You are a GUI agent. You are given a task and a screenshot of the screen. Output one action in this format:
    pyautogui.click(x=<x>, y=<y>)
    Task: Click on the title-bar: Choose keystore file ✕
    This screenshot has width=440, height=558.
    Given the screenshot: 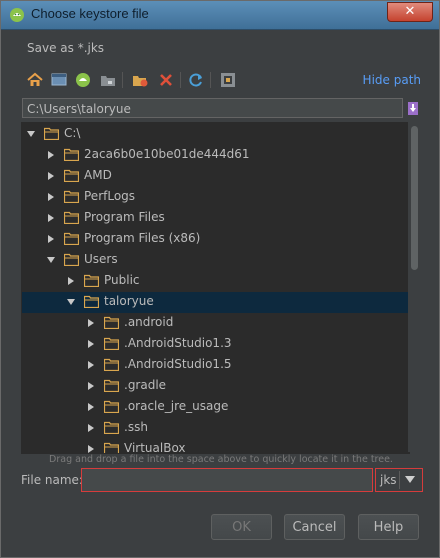 What is the action you would take?
    pyautogui.click(x=220, y=15)
    